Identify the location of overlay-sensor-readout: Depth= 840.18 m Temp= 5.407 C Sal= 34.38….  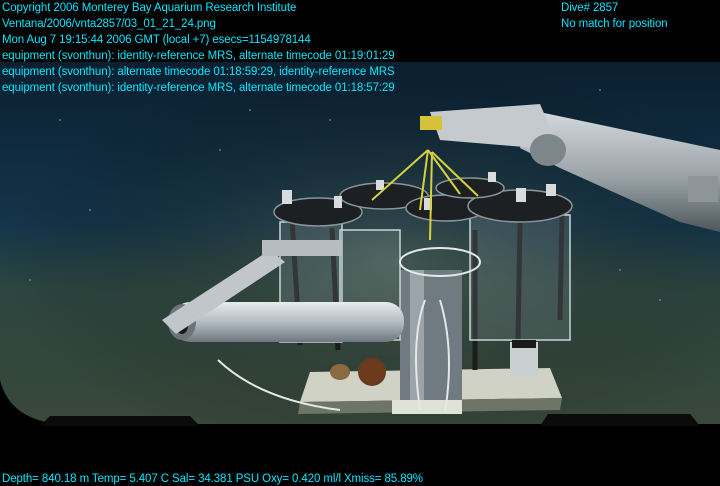
(212, 479).